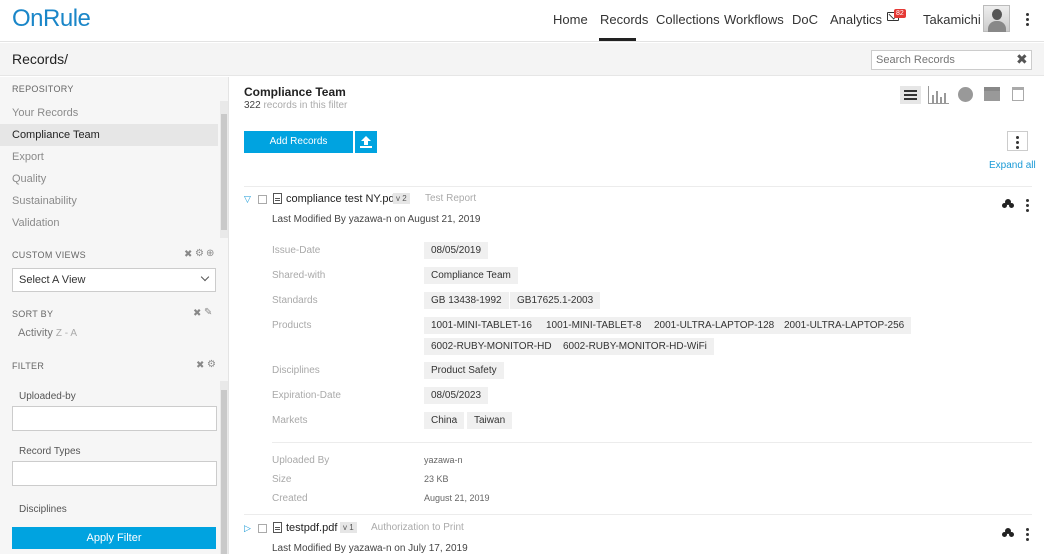  I want to click on prop-tag: Compliance Team, so click(471, 275).